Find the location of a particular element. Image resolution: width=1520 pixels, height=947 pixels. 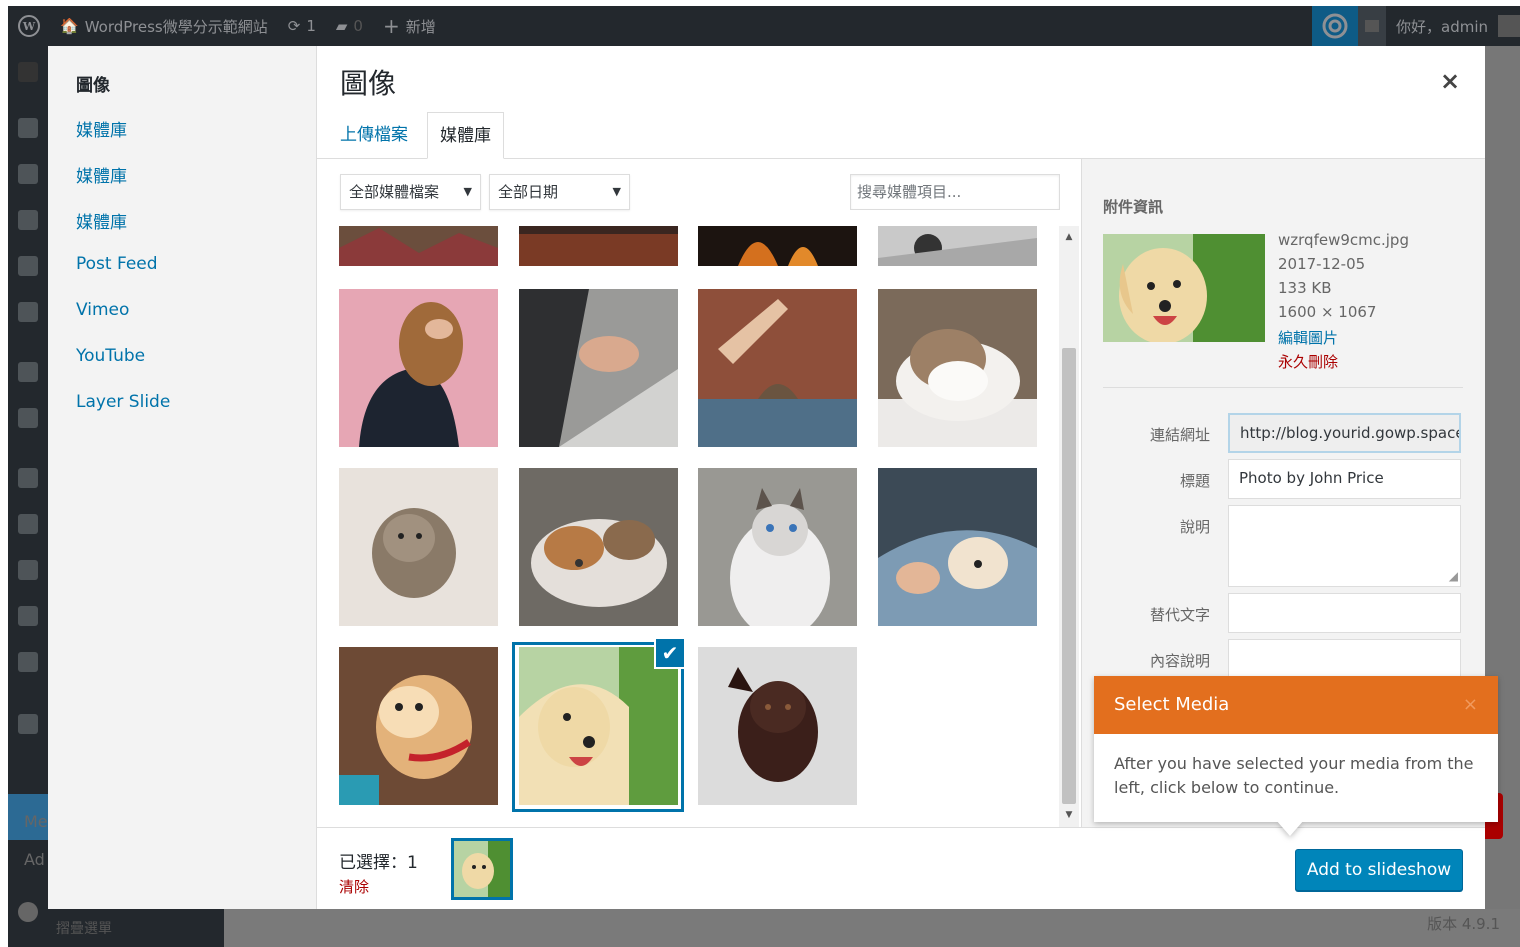

collapse-label: 摺疊選單 is located at coordinates (84, 929).